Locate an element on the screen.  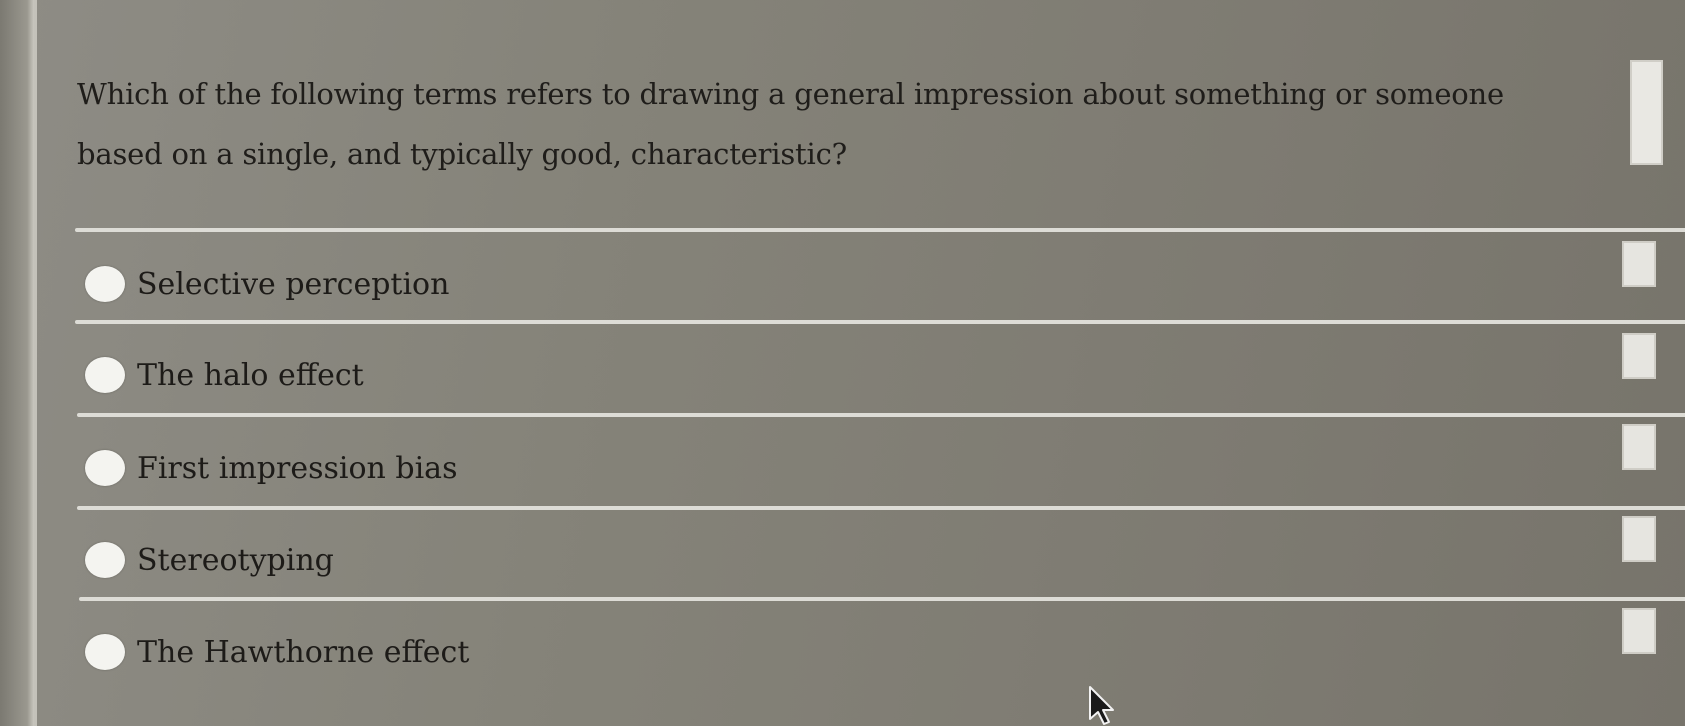
option-first-impression-bias: First impression bias is located at coordinates (855, 468).